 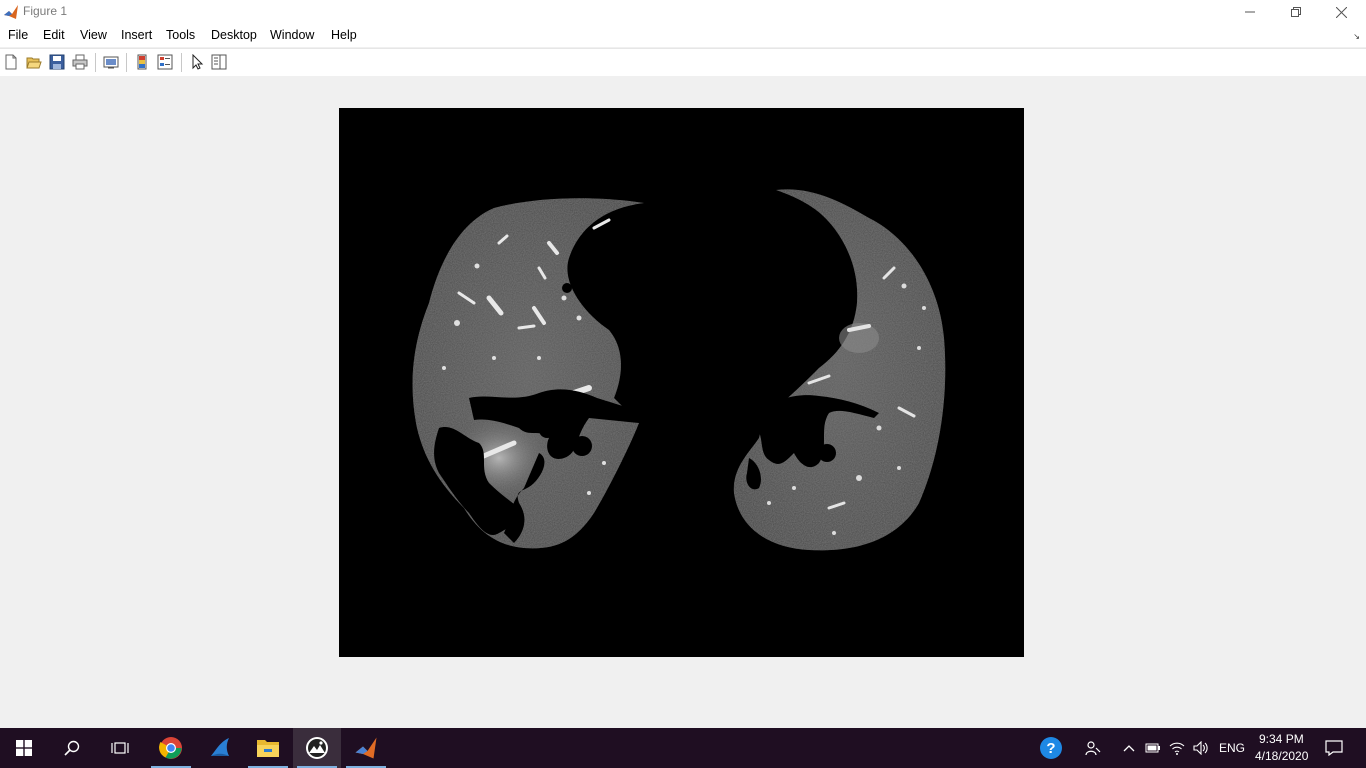 What do you see at coordinates (165, 62) in the screenshot?
I see `insert-legend-icon` at bounding box center [165, 62].